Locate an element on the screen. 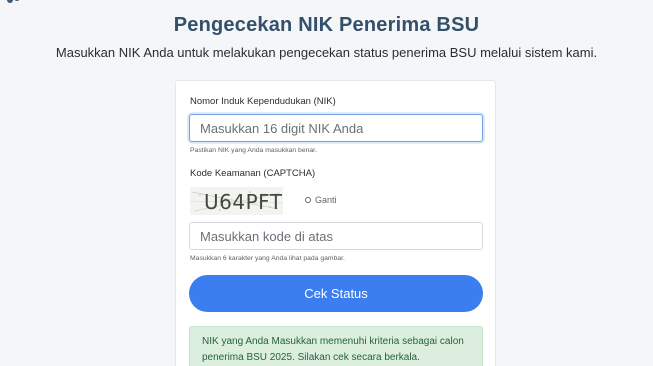 This screenshot has width=653, height=366. captcha-label: Kode Keamanan (CAPTCHA) is located at coordinates (253, 173).